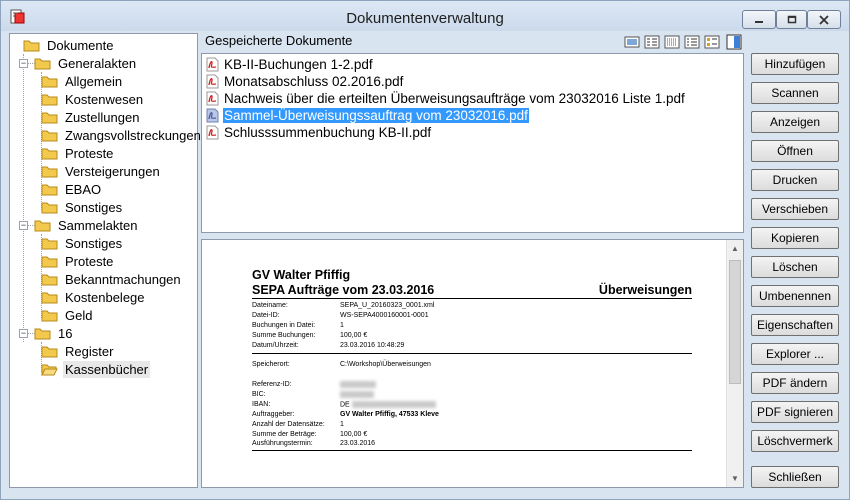 Image resolution: width=850 pixels, height=500 pixels. What do you see at coordinates (49, 369) in the screenshot?
I see `open-folder-icon` at bounding box center [49, 369].